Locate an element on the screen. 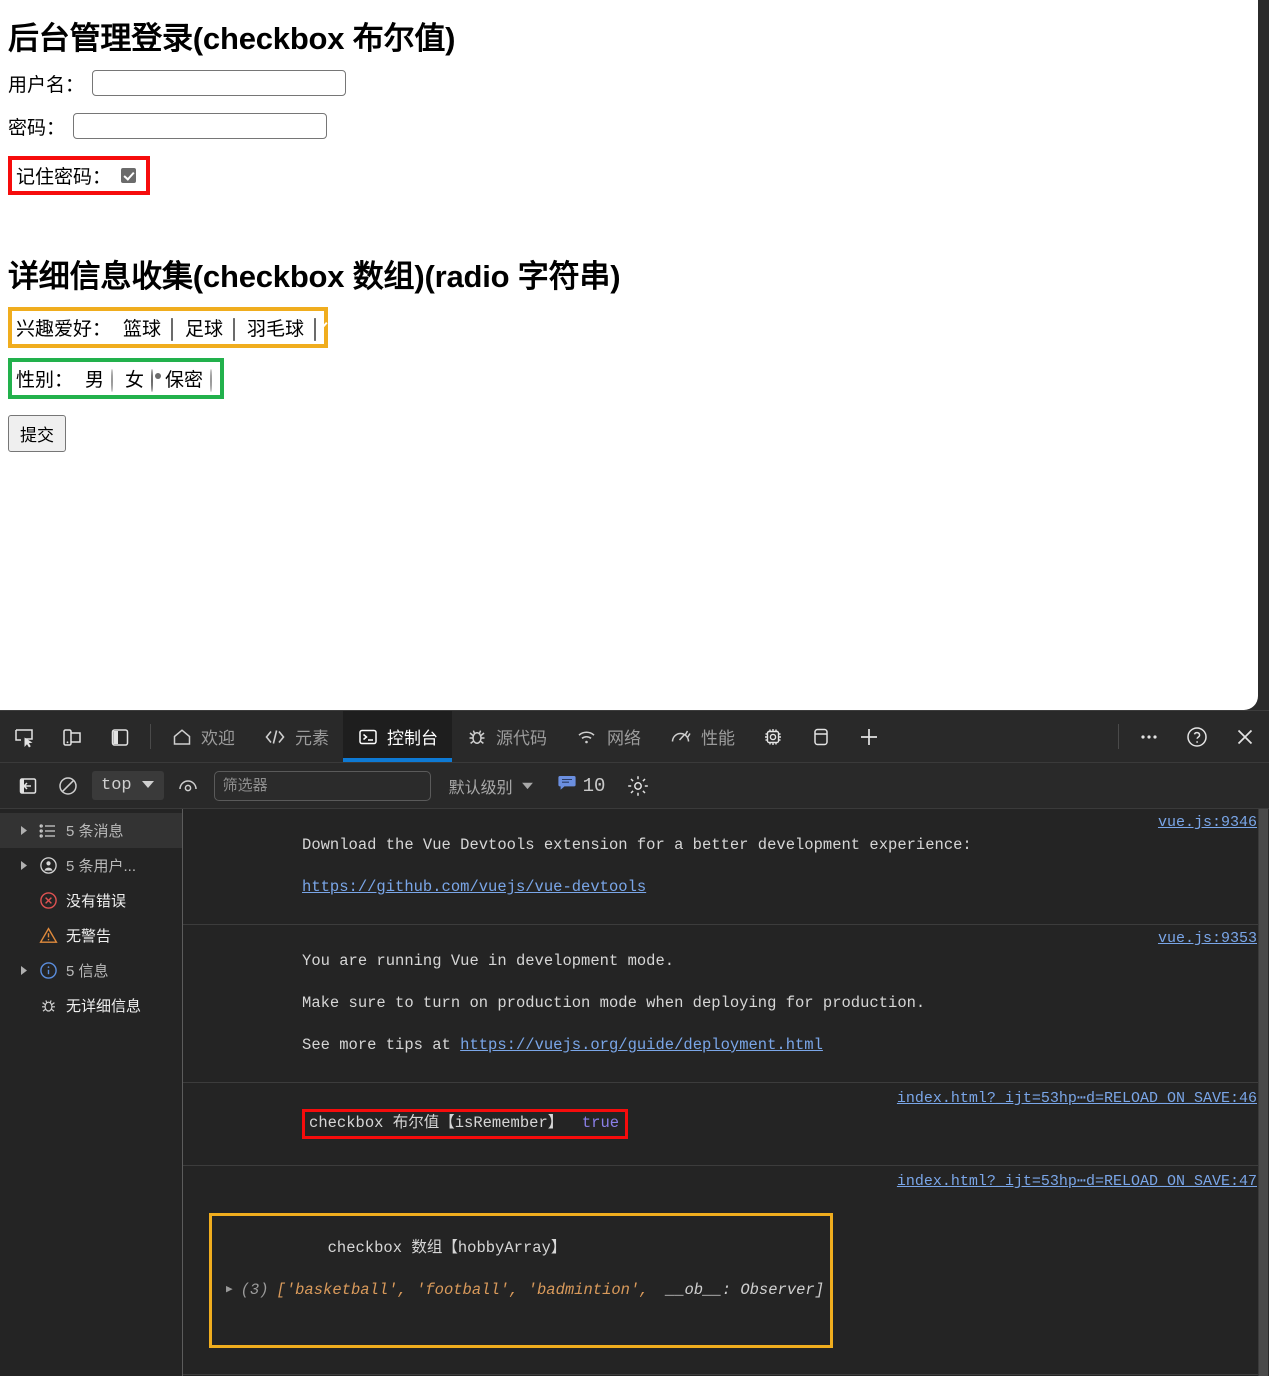 This screenshot has height=1376, width=1269. warning-triangle-icon is located at coordinates (48, 935).